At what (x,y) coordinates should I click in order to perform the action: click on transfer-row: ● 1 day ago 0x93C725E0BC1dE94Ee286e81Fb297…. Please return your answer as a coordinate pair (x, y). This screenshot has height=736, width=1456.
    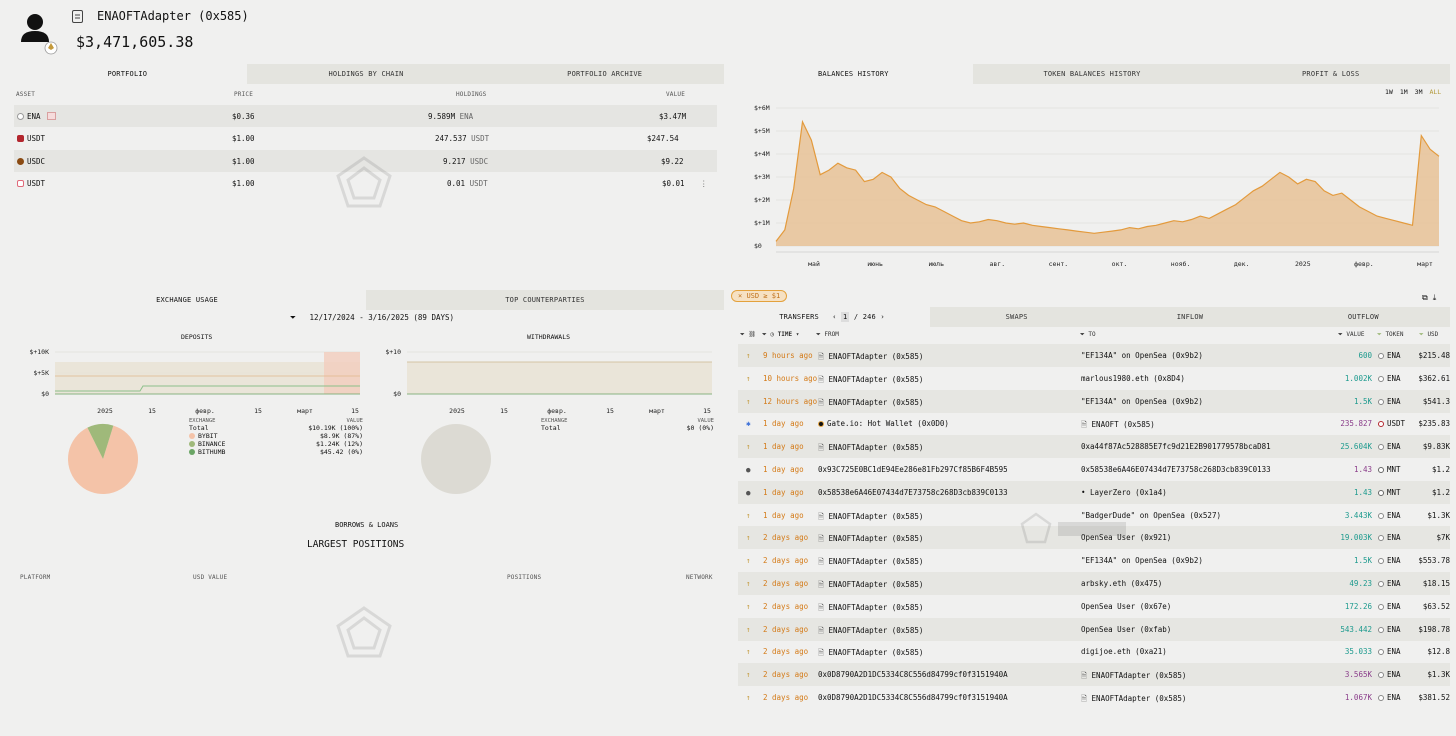
    Looking at the image, I should click on (1094, 469).